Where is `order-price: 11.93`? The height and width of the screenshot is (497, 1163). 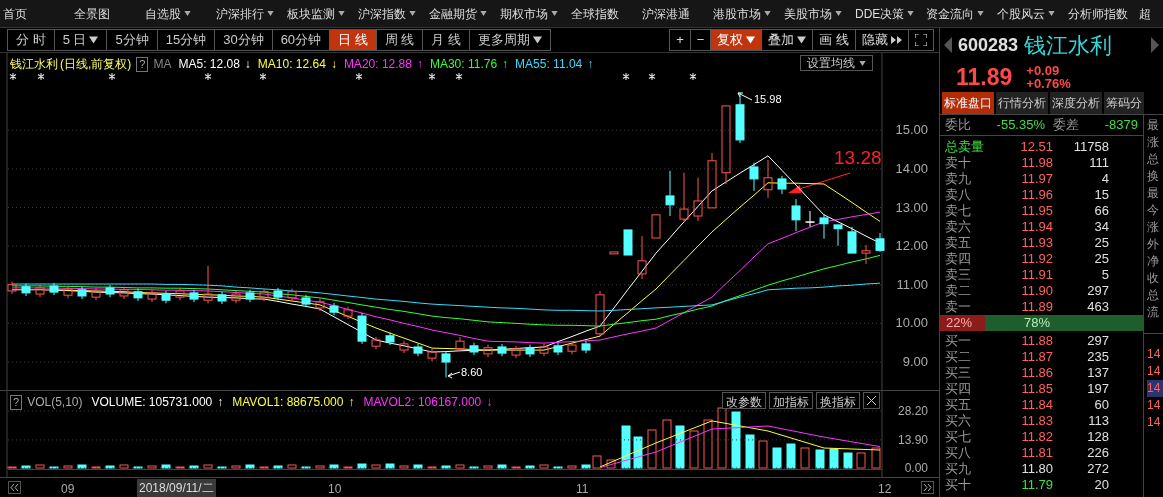
order-price: 11.93 is located at coordinates (1037, 242).